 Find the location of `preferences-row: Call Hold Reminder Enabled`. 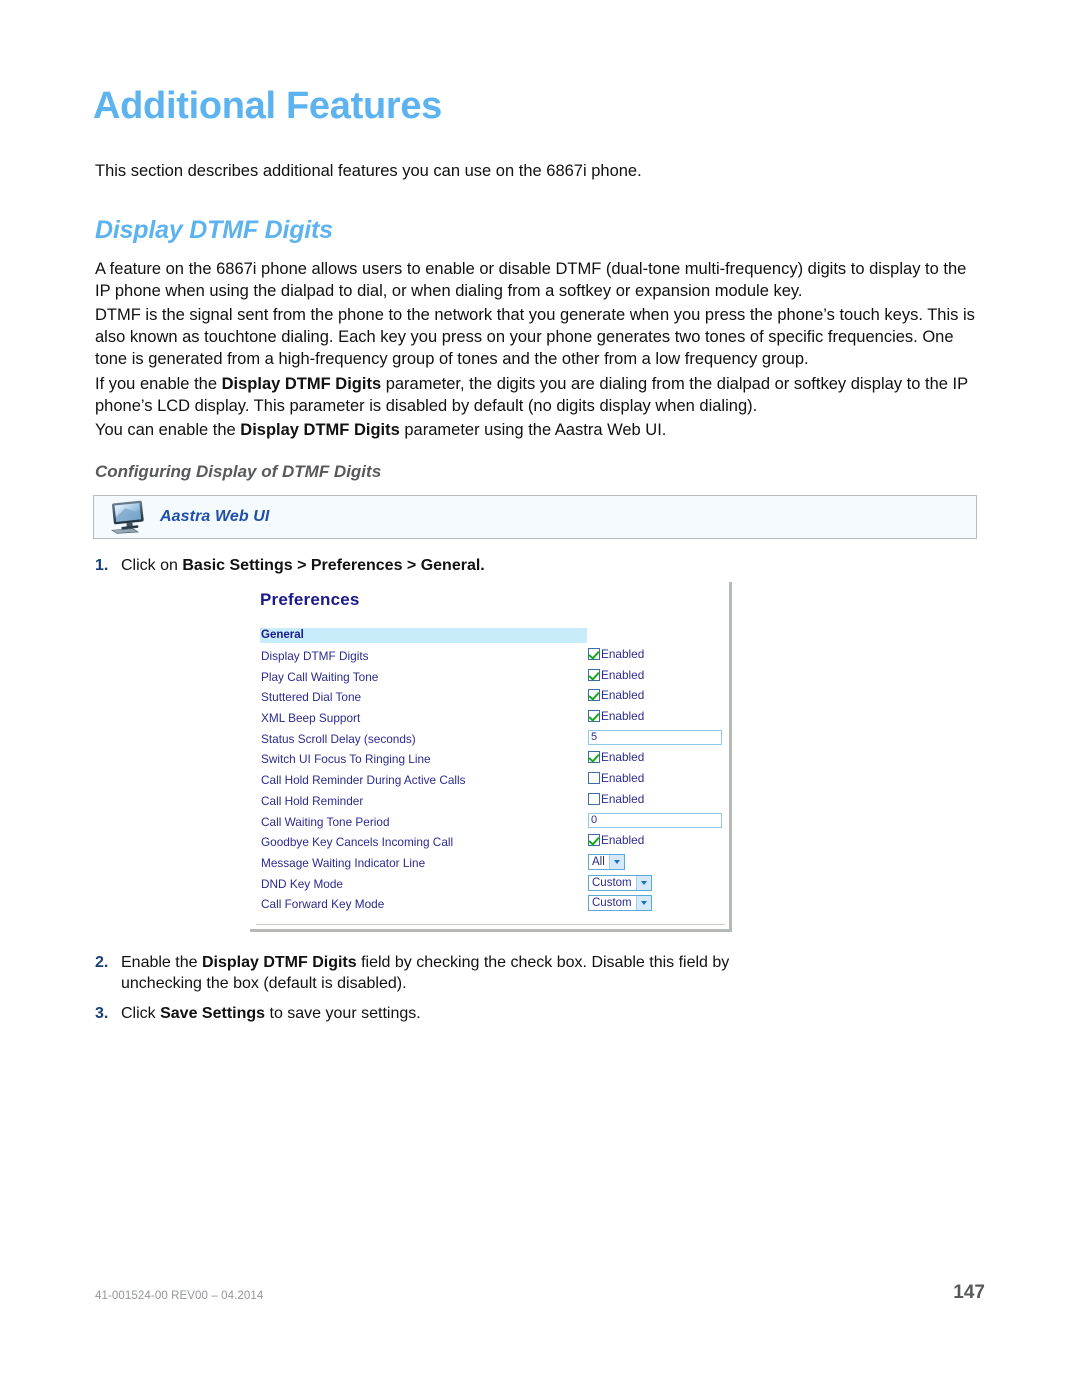

preferences-row: Call Hold Reminder Enabled is located at coordinates (491, 802).